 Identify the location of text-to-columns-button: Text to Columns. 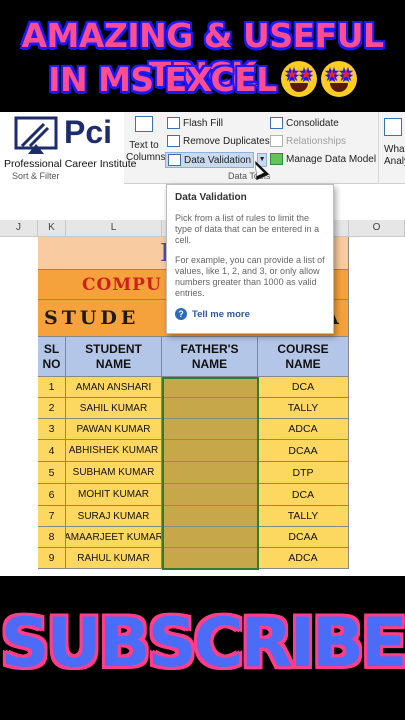
(146, 143).